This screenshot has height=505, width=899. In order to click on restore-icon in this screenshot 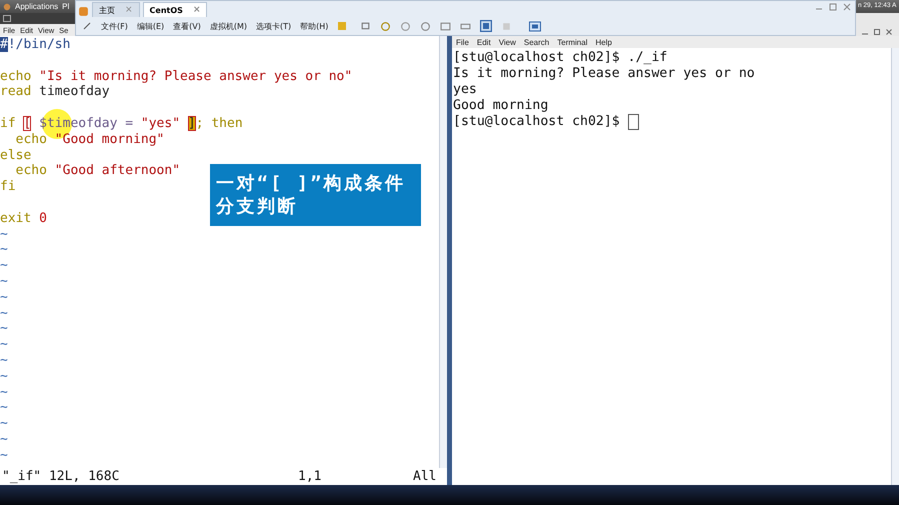, I will do `click(833, 7)`.